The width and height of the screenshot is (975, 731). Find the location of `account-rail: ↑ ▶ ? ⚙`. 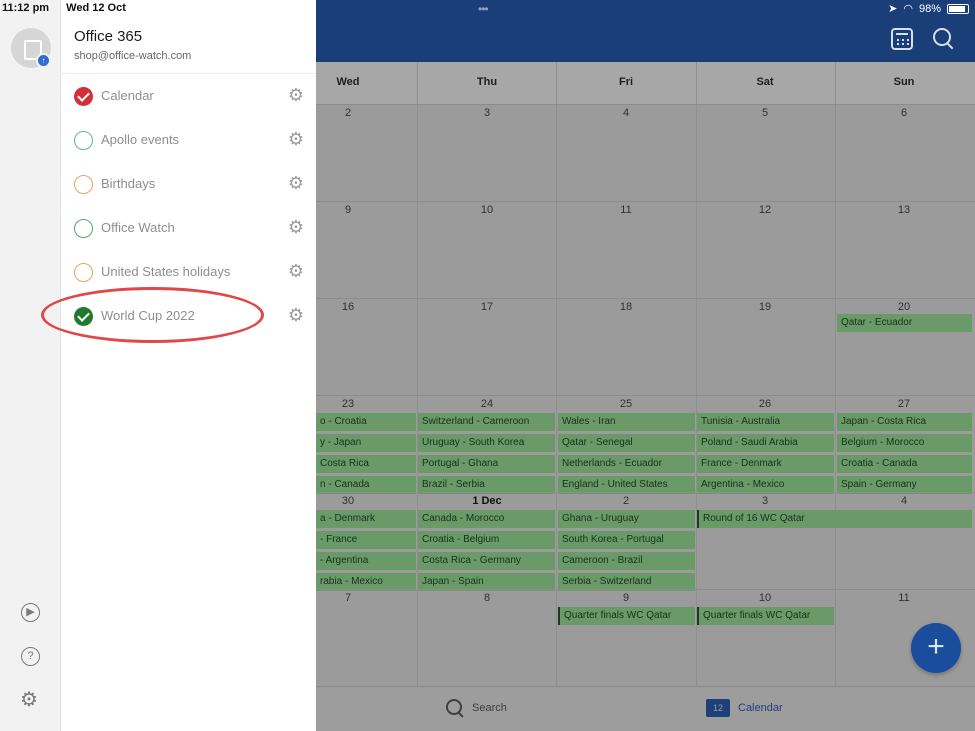

account-rail: ↑ ▶ ? ⚙ is located at coordinates (30, 365).